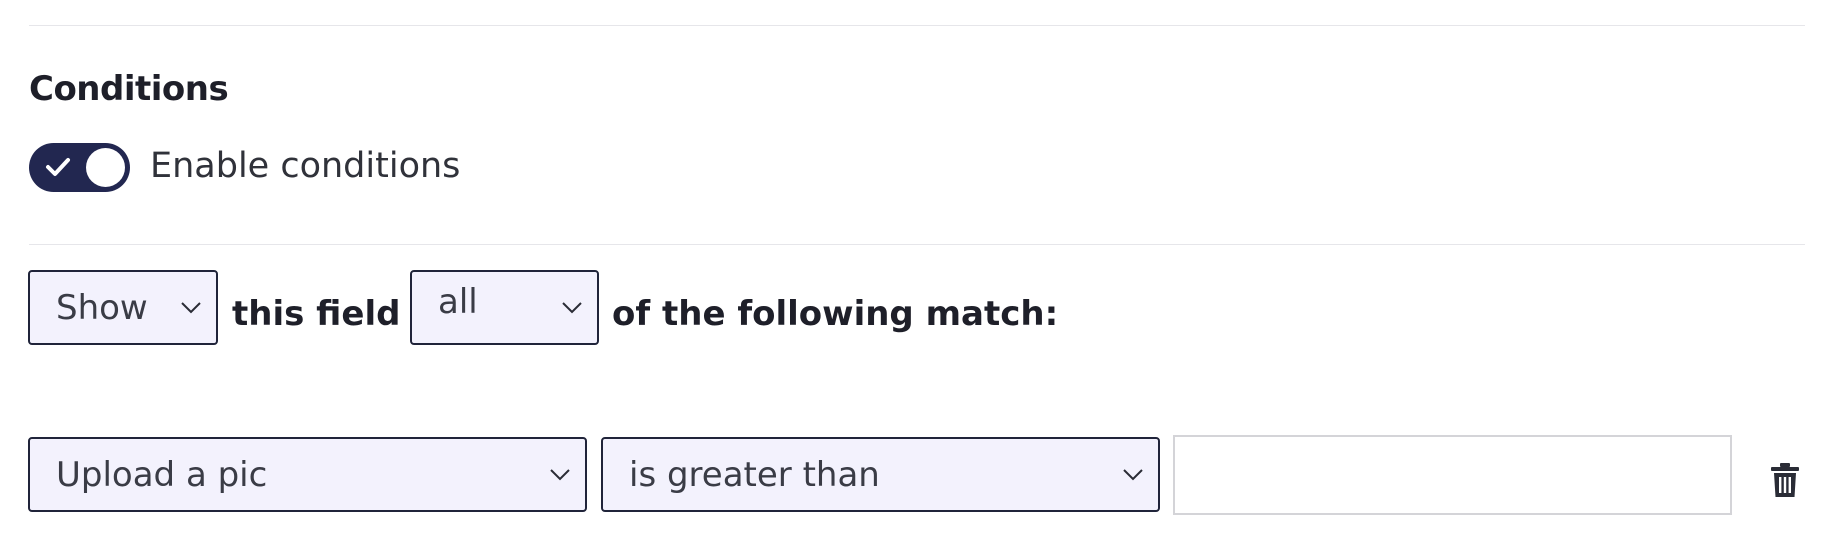 The image size is (1835, 557). Describe the element at coordinates (79, 167) in the screenshot. I see `enable-conditions-toggle` at that location.